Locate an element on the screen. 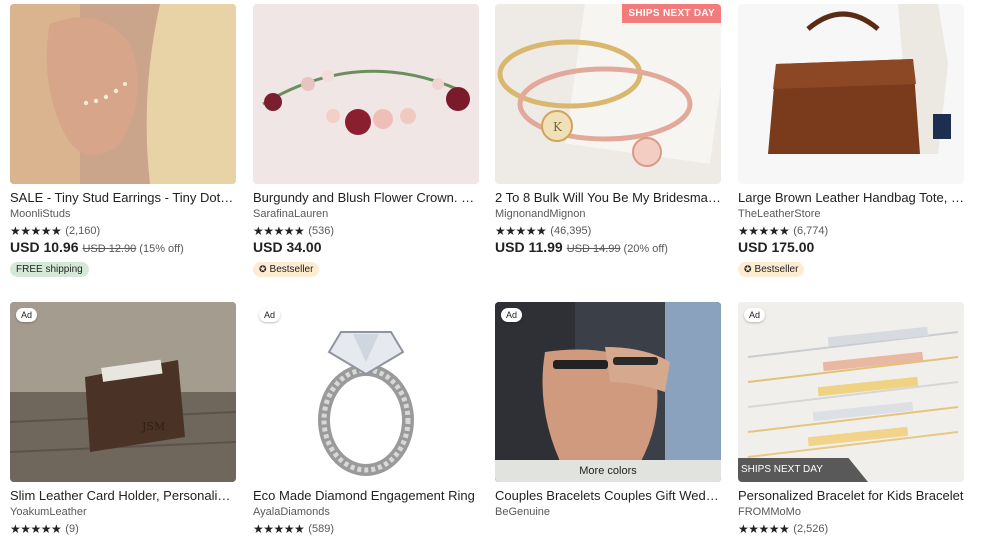 This screenshot has width=994, height=545. listing-image: K SHIPS NEXT DAY is located at coordinates (608, 94).